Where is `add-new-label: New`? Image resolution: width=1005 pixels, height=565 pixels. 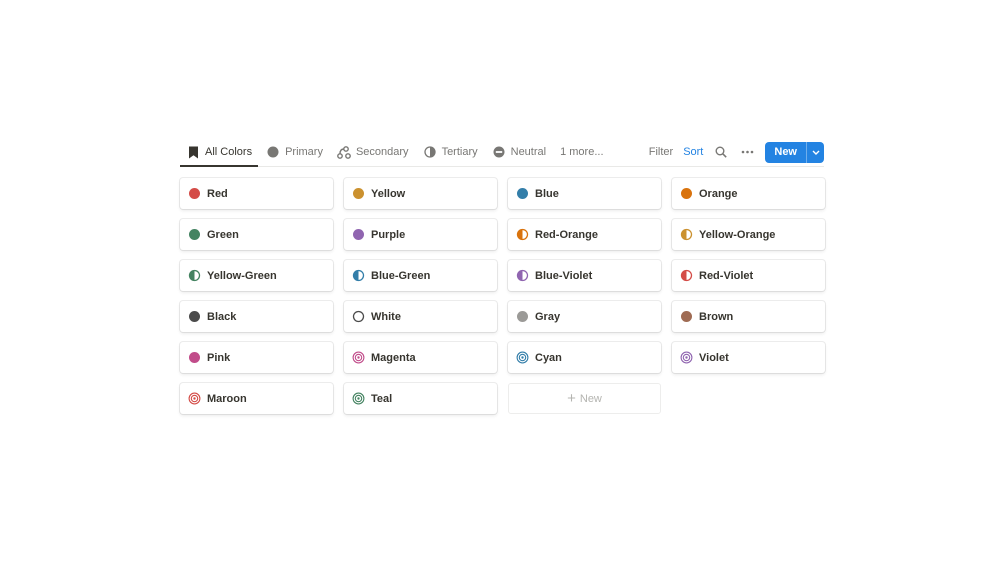 add-new-label: New is located at coordinates (590, 398).